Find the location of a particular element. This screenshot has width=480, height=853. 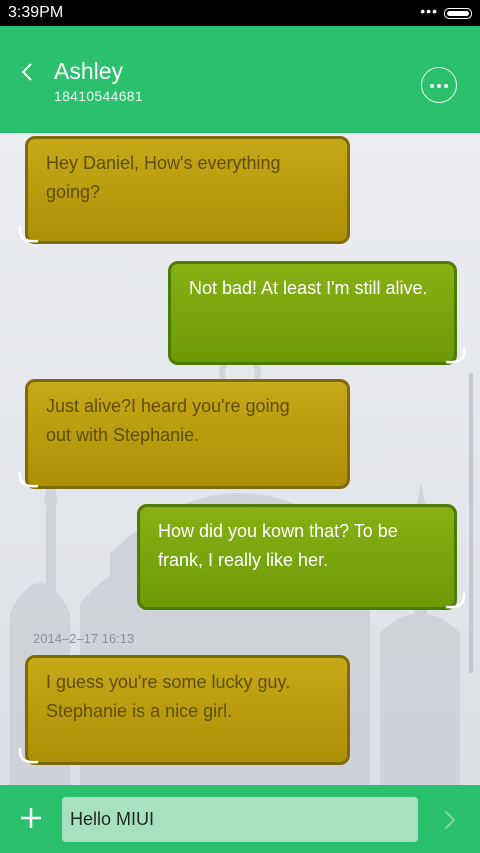

chevron-left-icon is located at coordinates (26, 72).